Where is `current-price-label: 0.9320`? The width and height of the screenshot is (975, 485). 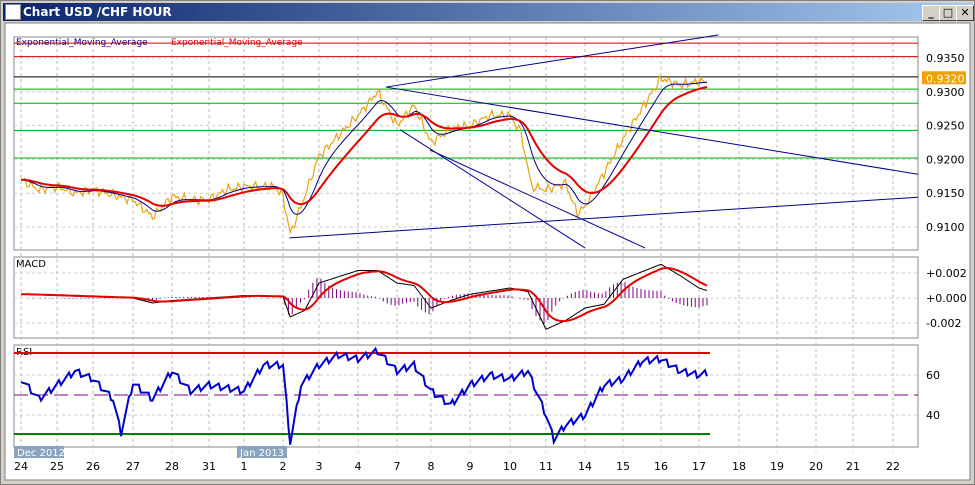 current-price-label: 0.9320 is located at coordinates (945, 78).